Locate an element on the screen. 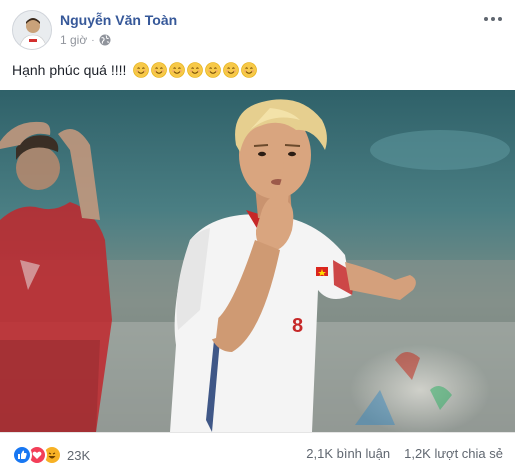  reaction-count: 23K is located at coordinates (79, 455).